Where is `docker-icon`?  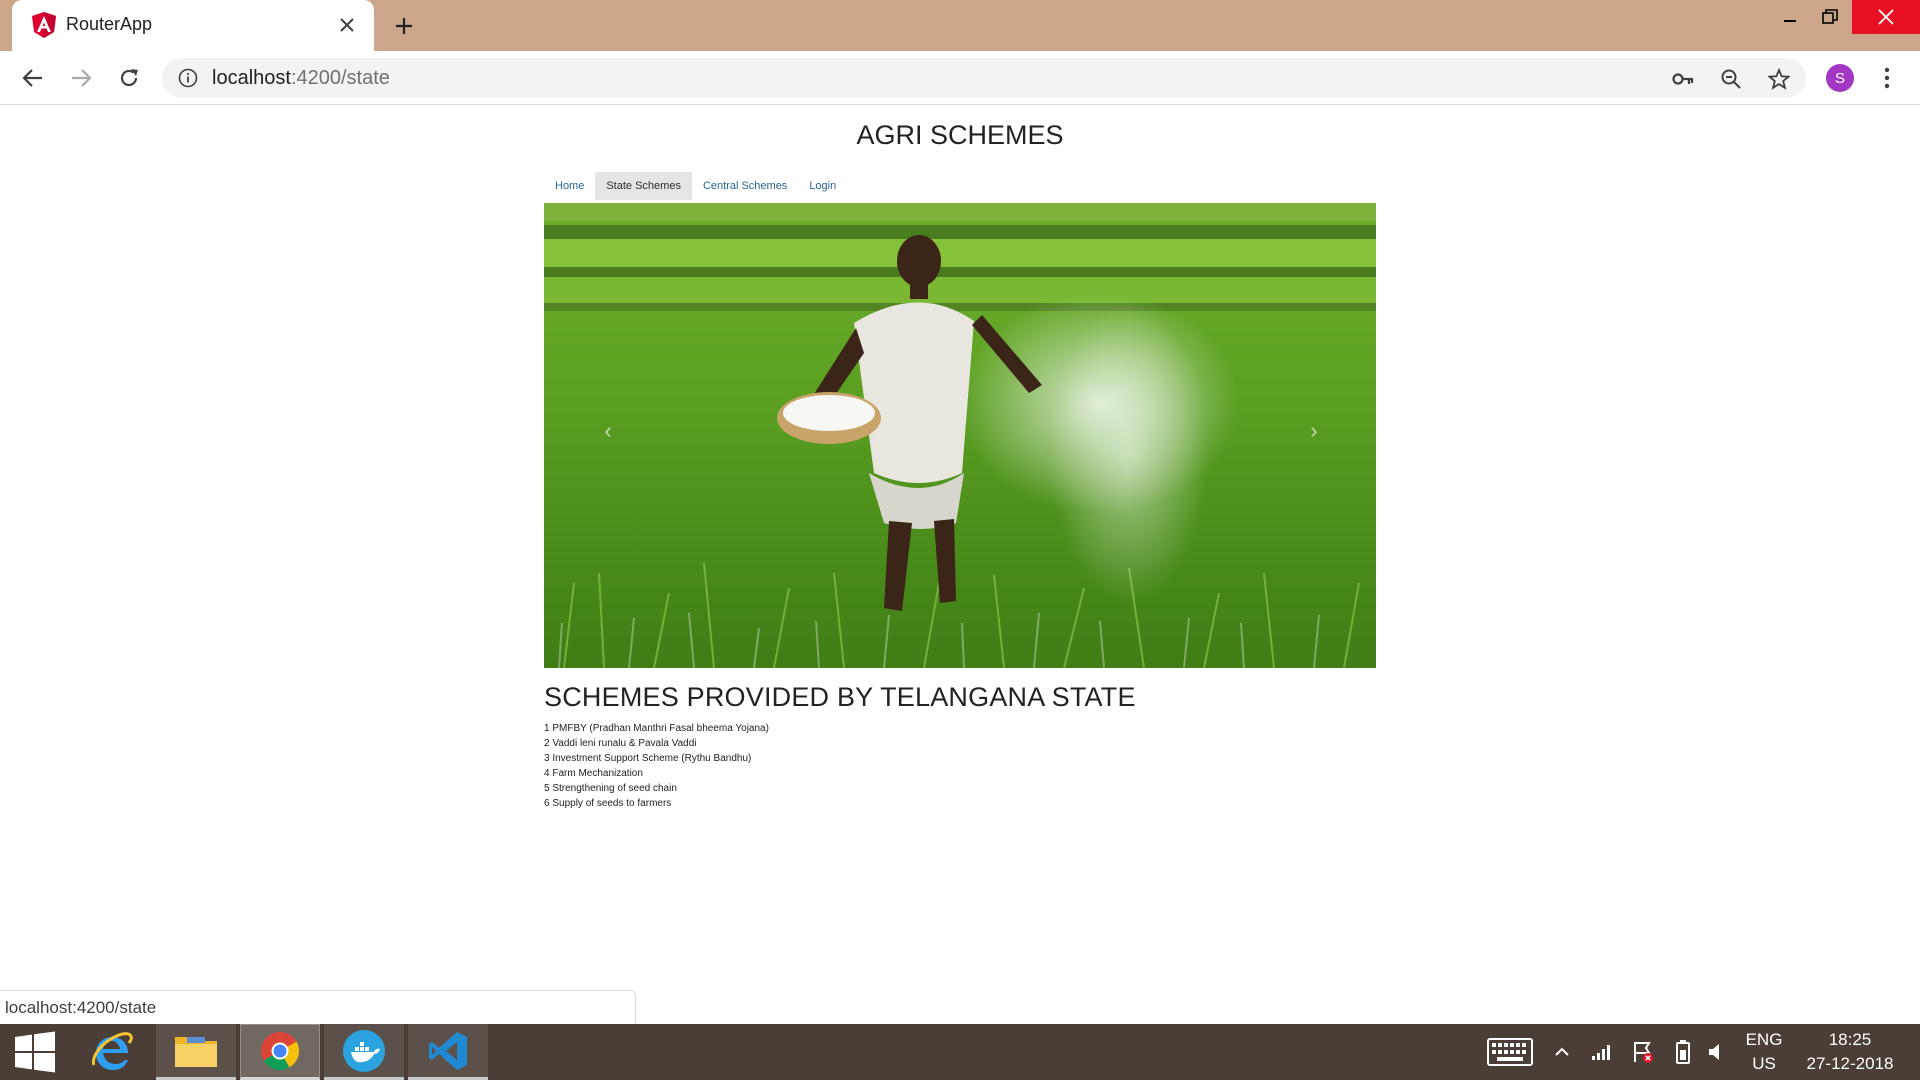 docker-icon is located at coordinates (364, 1052).